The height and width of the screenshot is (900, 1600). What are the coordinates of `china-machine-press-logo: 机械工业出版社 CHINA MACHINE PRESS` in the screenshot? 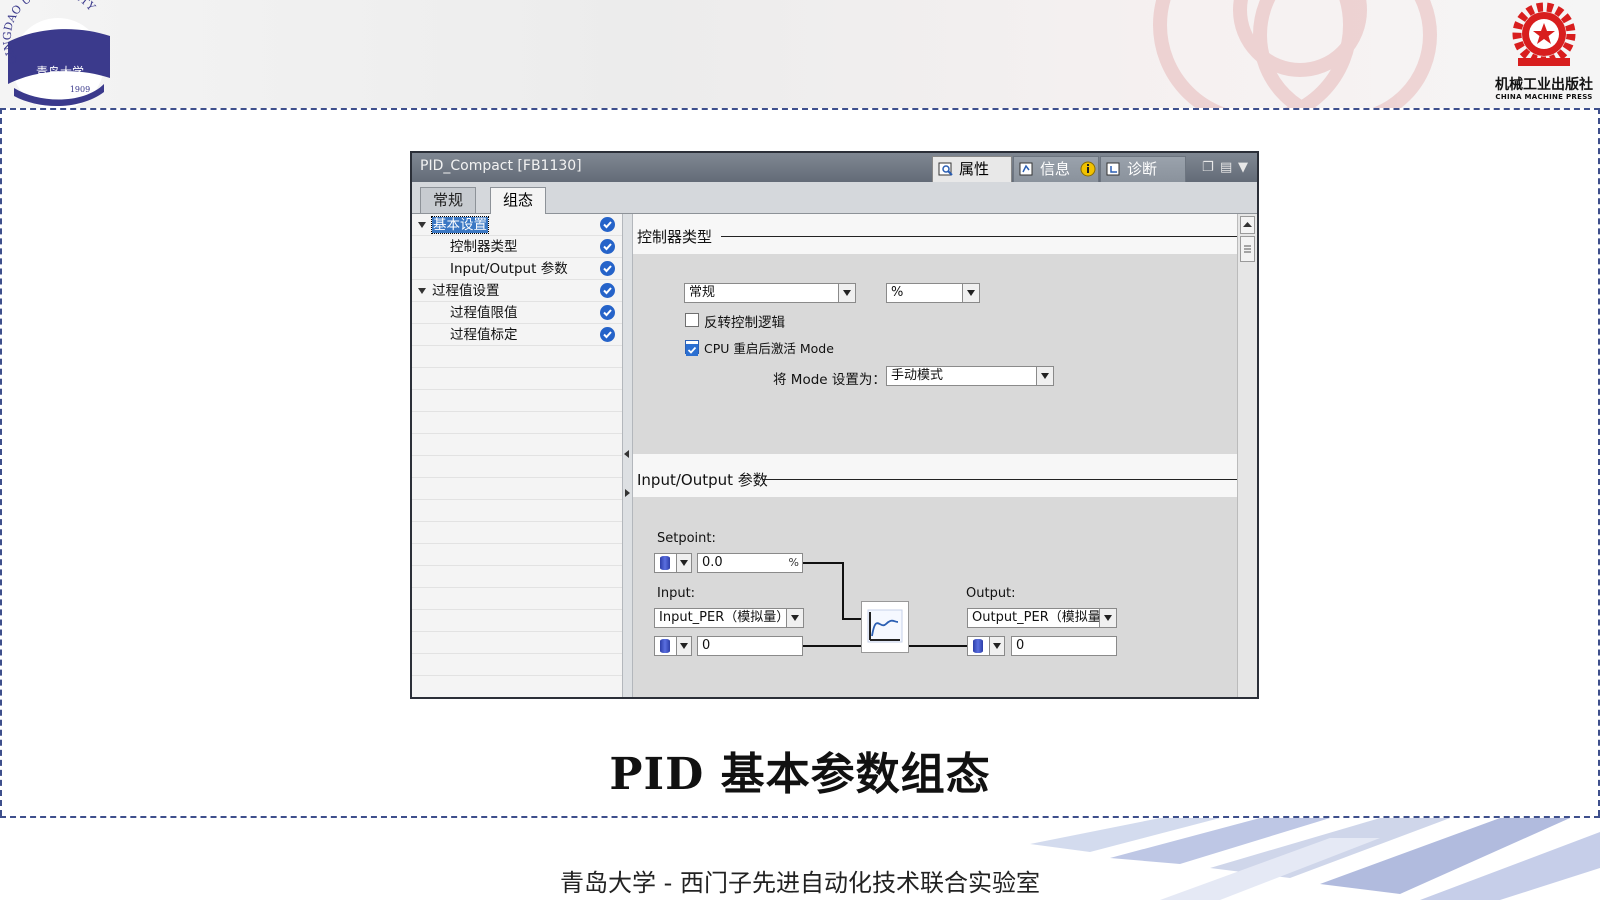 It's located at (1544, 53).